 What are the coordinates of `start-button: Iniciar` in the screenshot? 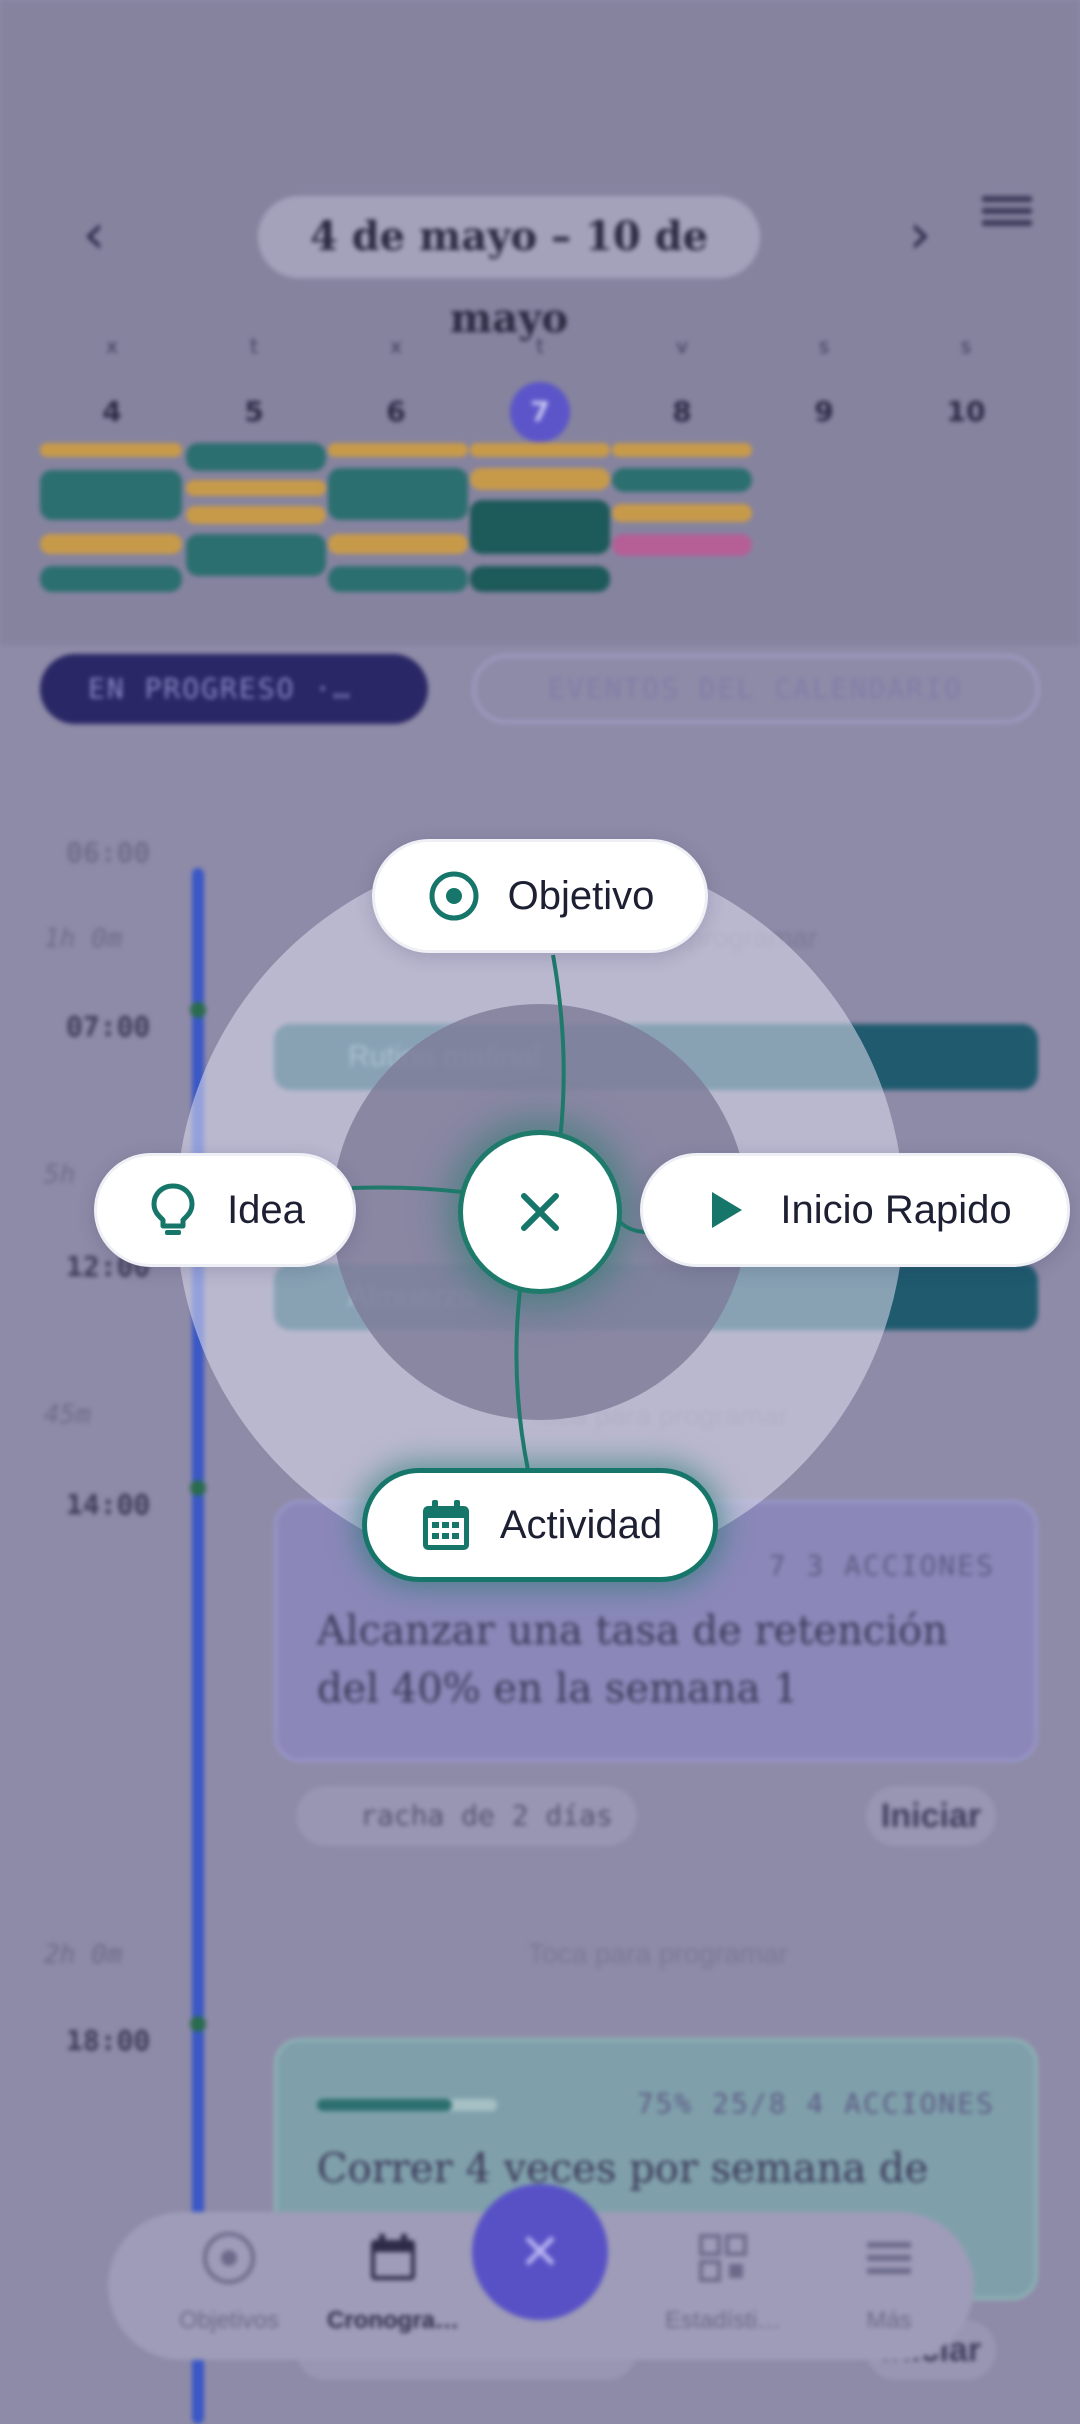 It's located at (931, 1816).